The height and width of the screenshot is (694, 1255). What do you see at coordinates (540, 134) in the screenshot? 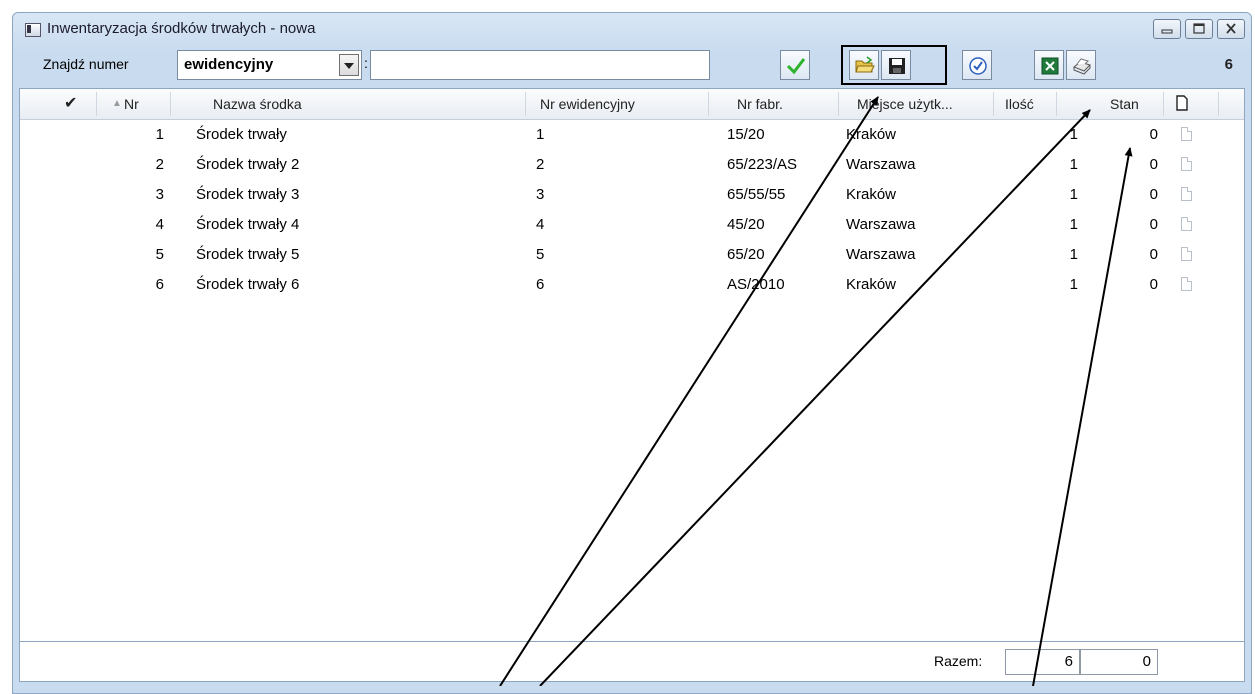
I see `cell-ev: 1` at bounding box center [540, 134].